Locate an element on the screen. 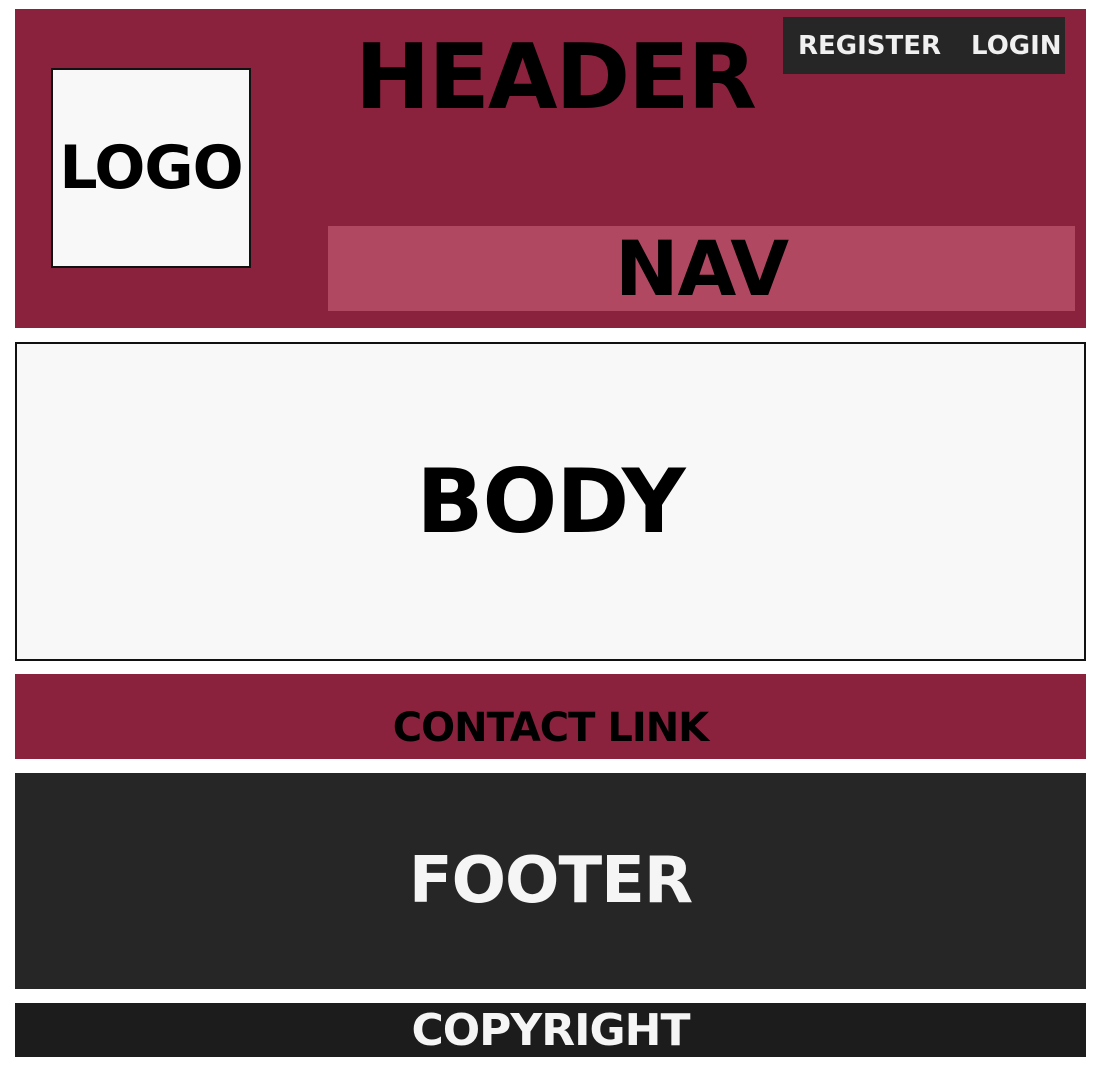  nav-label: NAV is located at coordinates (701, 268).